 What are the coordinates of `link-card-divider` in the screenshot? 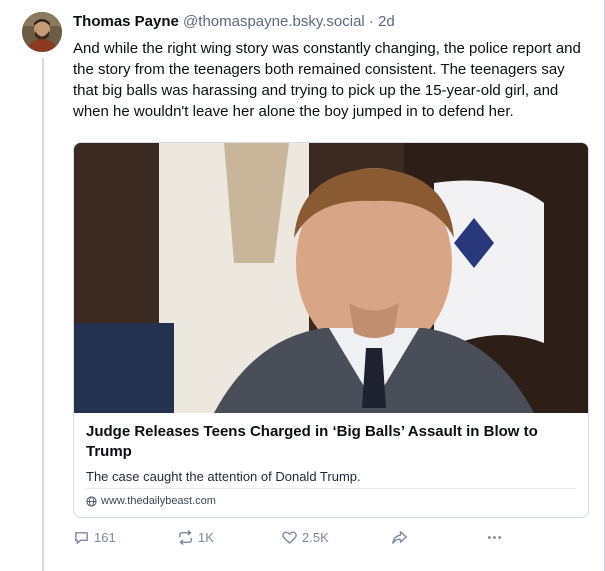 It's located at (331, 488).